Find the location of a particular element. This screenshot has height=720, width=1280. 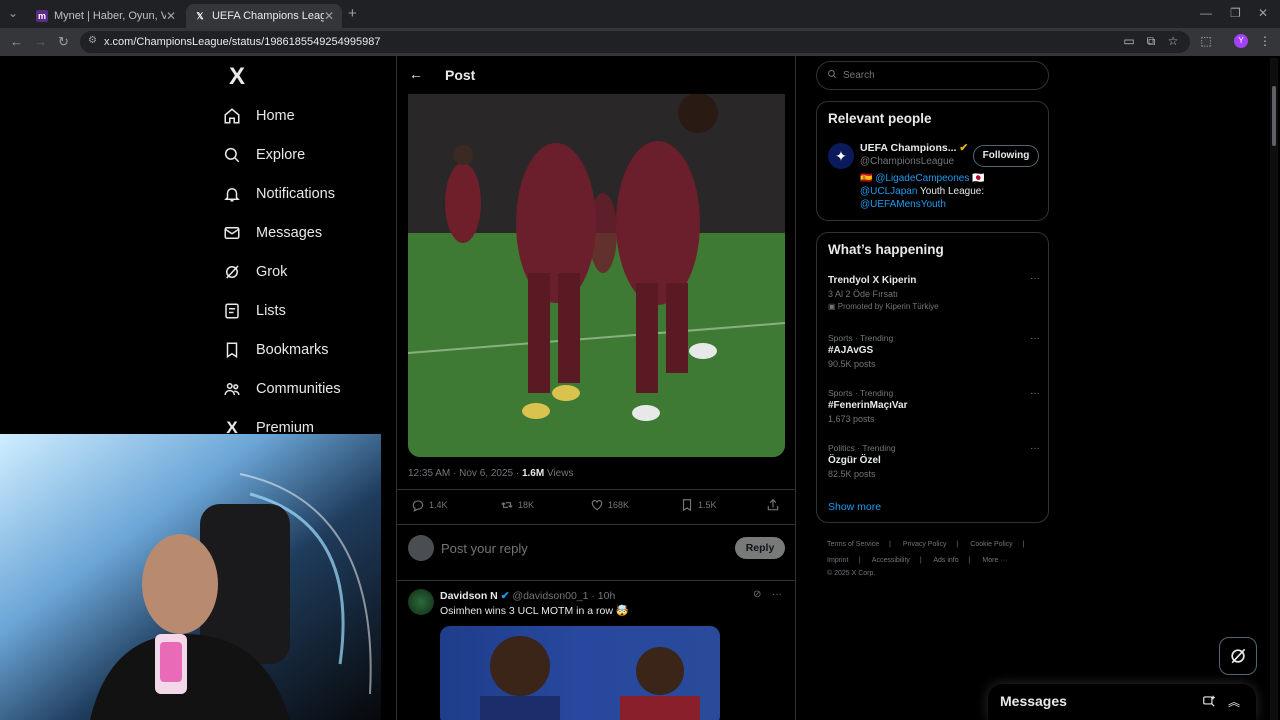

verified-gold-badge-icon: ✔ is located at coordinates (964, 148).